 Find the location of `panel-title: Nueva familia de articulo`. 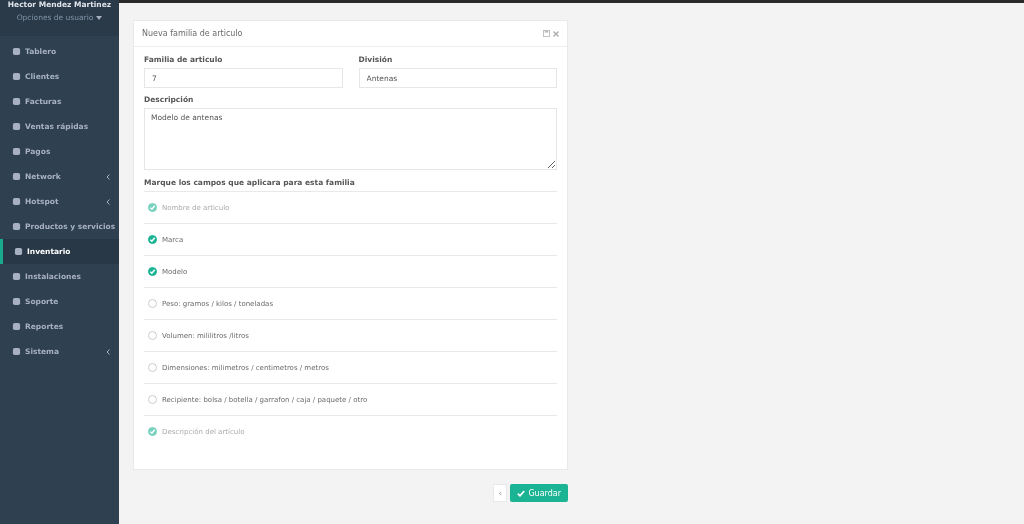

panel-title: Nueva familia de articulo is located at coordinates (192, 33).